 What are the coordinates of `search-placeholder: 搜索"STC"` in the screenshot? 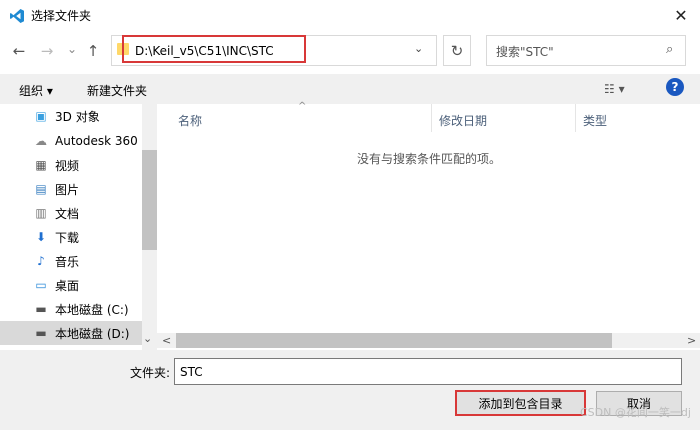 It's located at (525, 52).